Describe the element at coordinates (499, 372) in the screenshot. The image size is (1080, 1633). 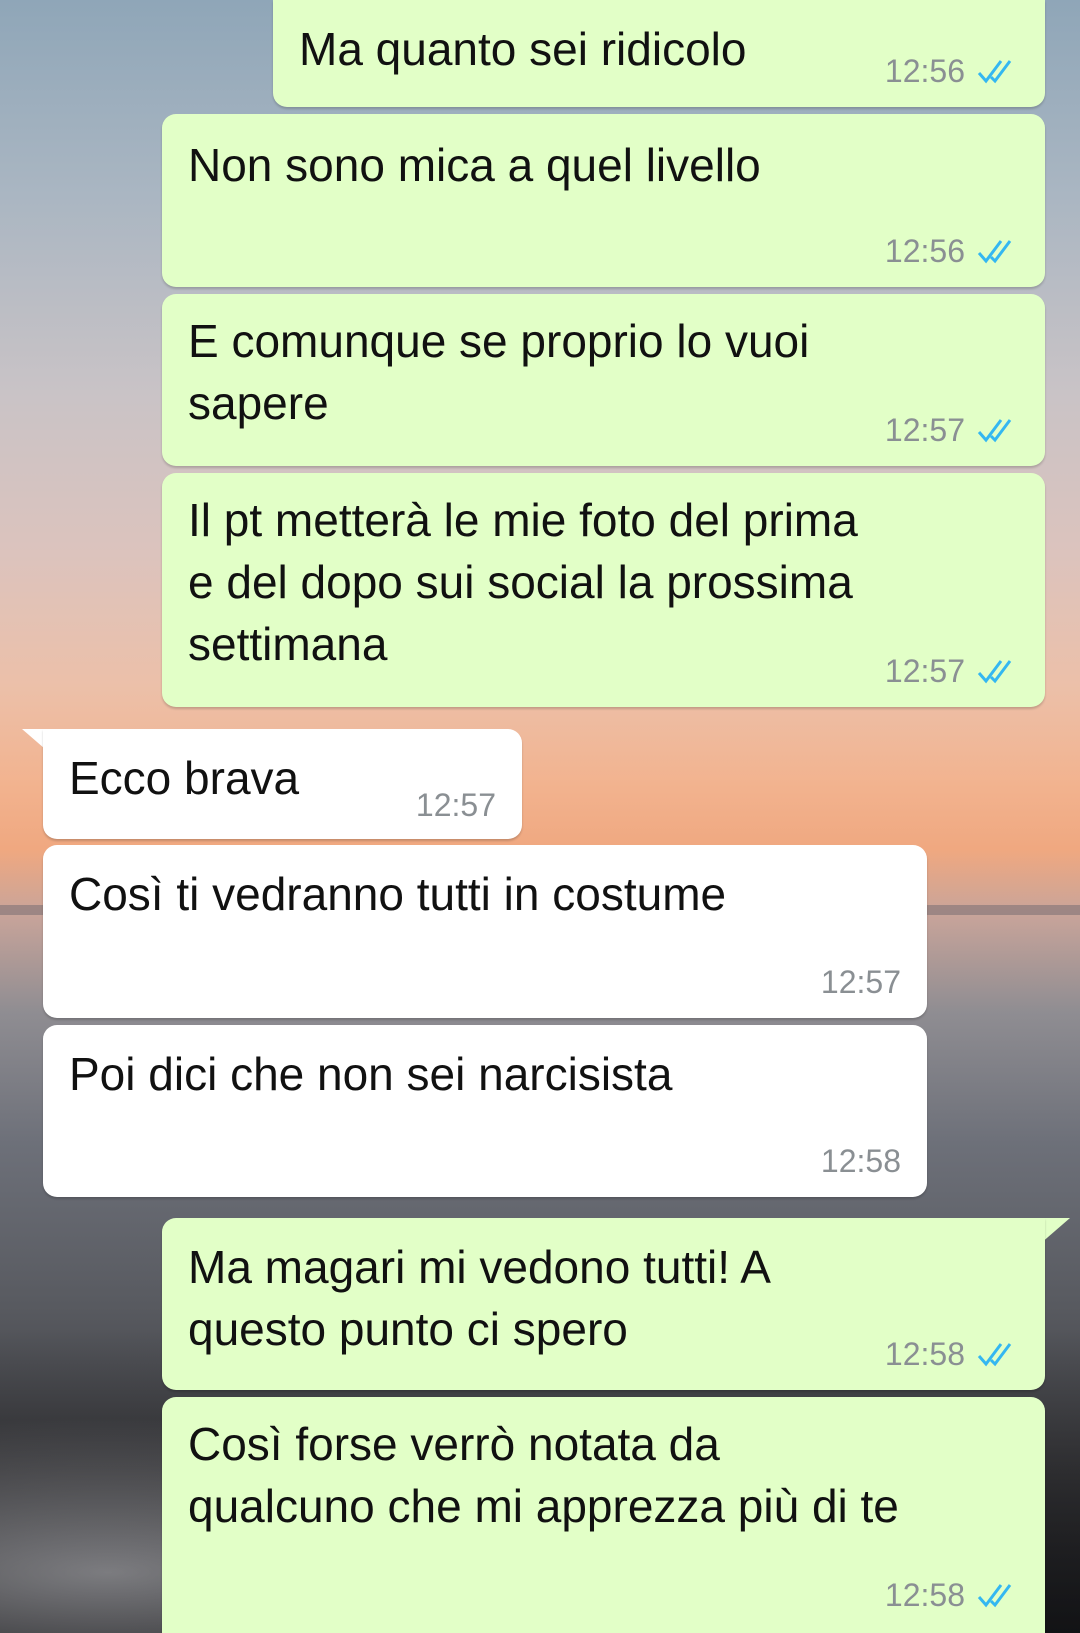
I see `message-text: E comunque se proprio lo vuoi sapere` at that location.